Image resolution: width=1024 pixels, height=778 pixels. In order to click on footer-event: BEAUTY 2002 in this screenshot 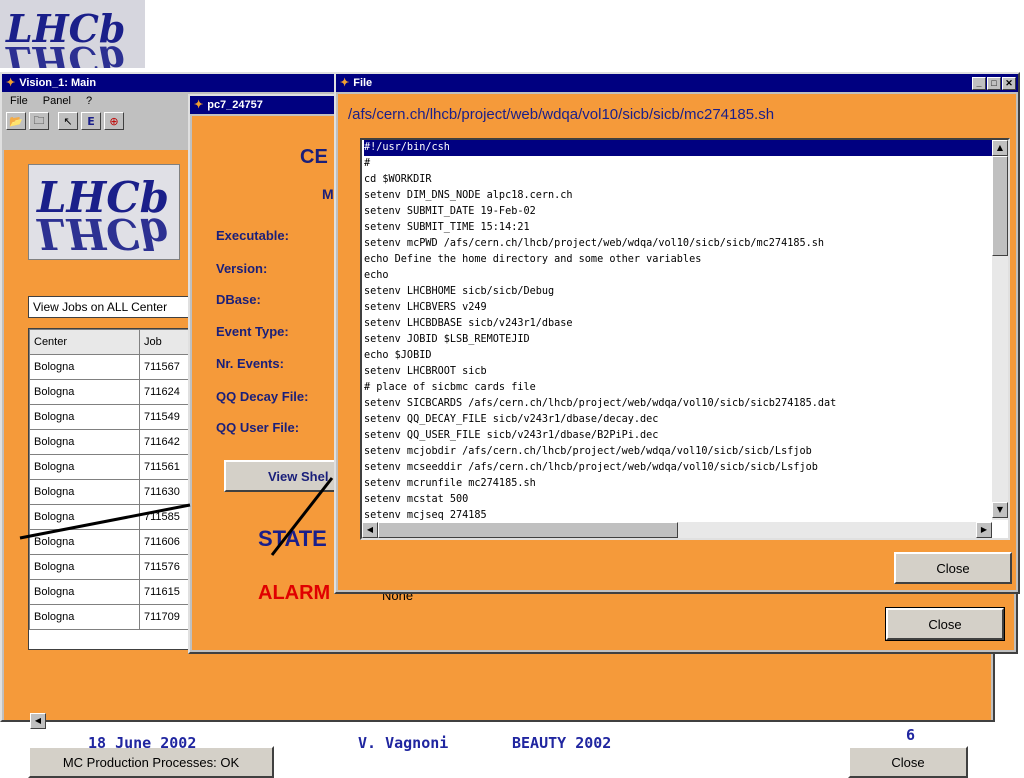, I will do `click(562, 743)`.